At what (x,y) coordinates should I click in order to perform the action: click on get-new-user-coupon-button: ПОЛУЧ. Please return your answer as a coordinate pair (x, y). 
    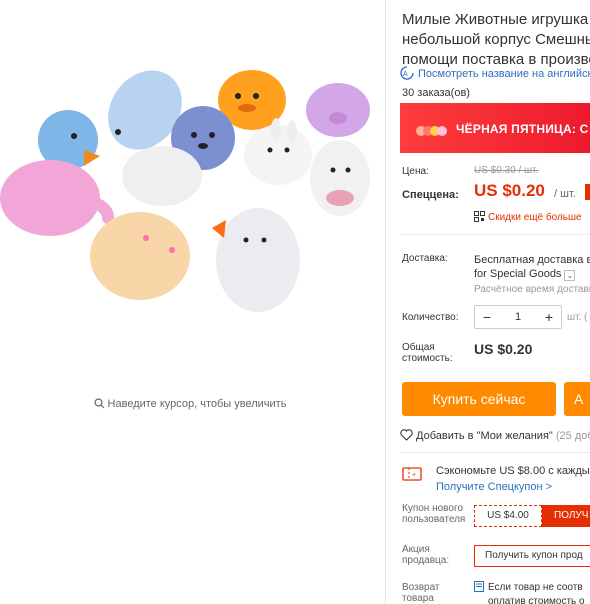
    Looking at the image, I should click on (566, 516).